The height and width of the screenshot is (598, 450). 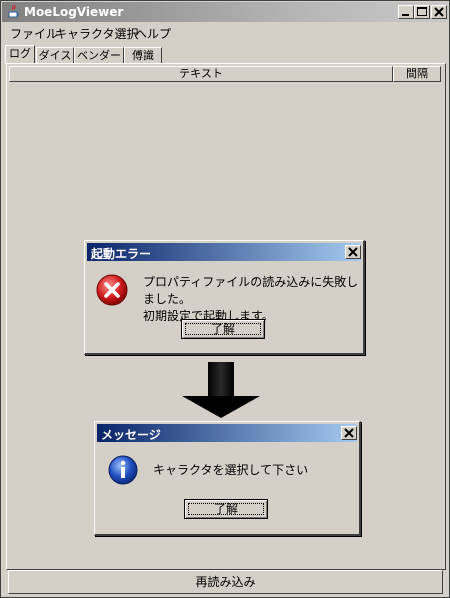 I want to click on column-interval: 間隔, so click(x=417, y=74).